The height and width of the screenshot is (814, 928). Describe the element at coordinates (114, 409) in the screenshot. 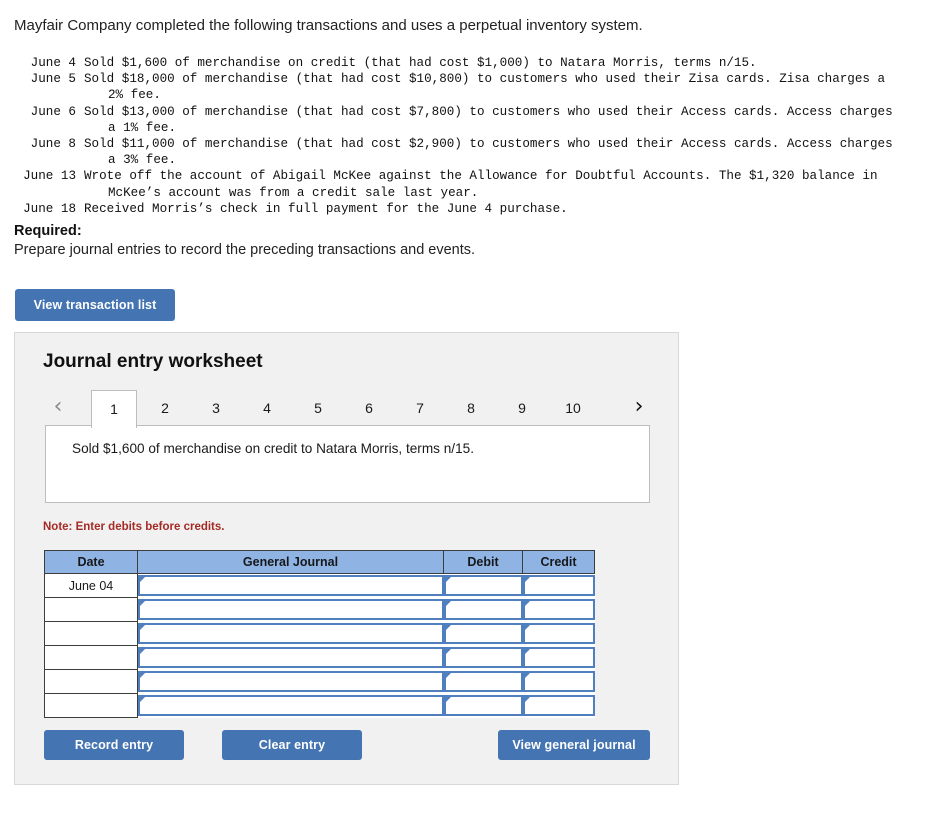

I see `worksheet-tab-1: 1` at that location.